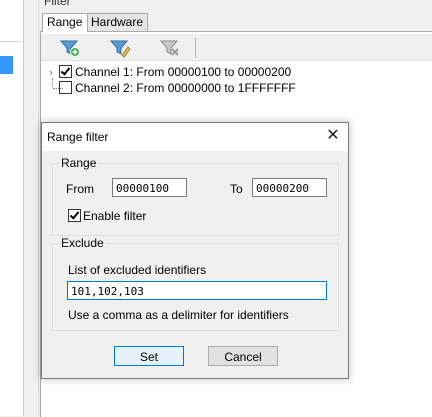 The width and height of the screenshot is (432, 417). Describe the element at coordinates (333, 136) in the screenshot. I see `close-icon: ✕` at that location.